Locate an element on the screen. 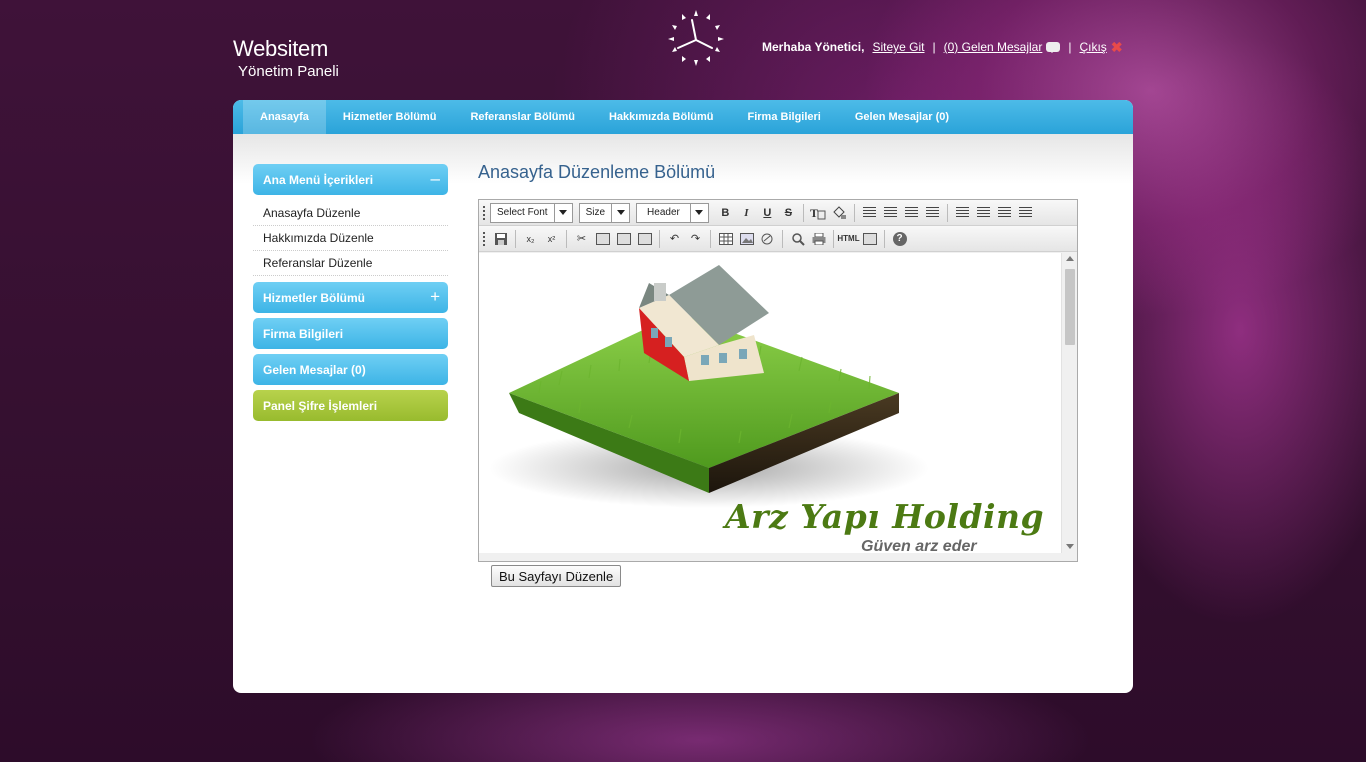 This screenshot has width=1366, height=762. size-select: Size is located at coordinates (604, 212).